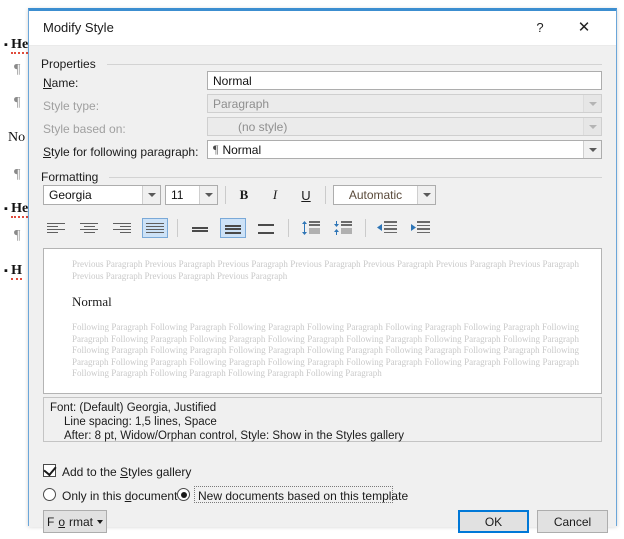 This screenshot has width=624, height=539. I want to click on increase-indent-icon, so click(420, 228).